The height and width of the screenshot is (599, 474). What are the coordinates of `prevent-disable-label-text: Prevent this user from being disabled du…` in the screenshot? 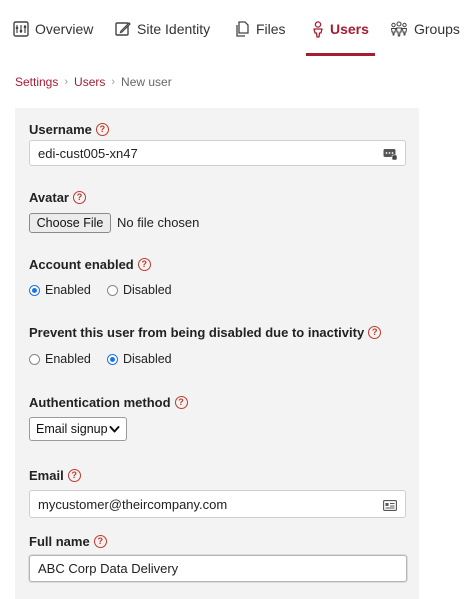 It's located at (197, 332).